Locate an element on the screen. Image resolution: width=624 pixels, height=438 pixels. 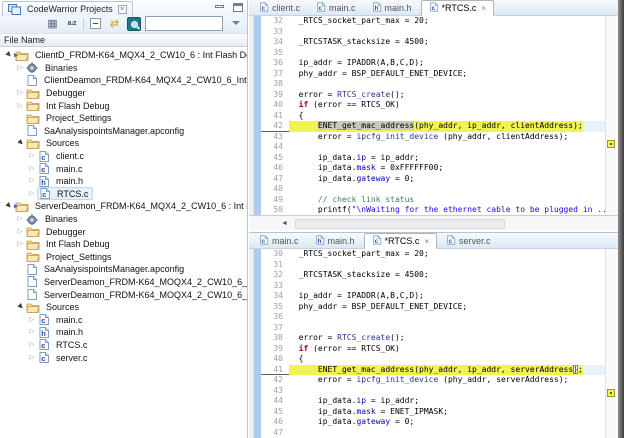
horizontal-scrollbar: ◄ is located at coordinates (433, 223).